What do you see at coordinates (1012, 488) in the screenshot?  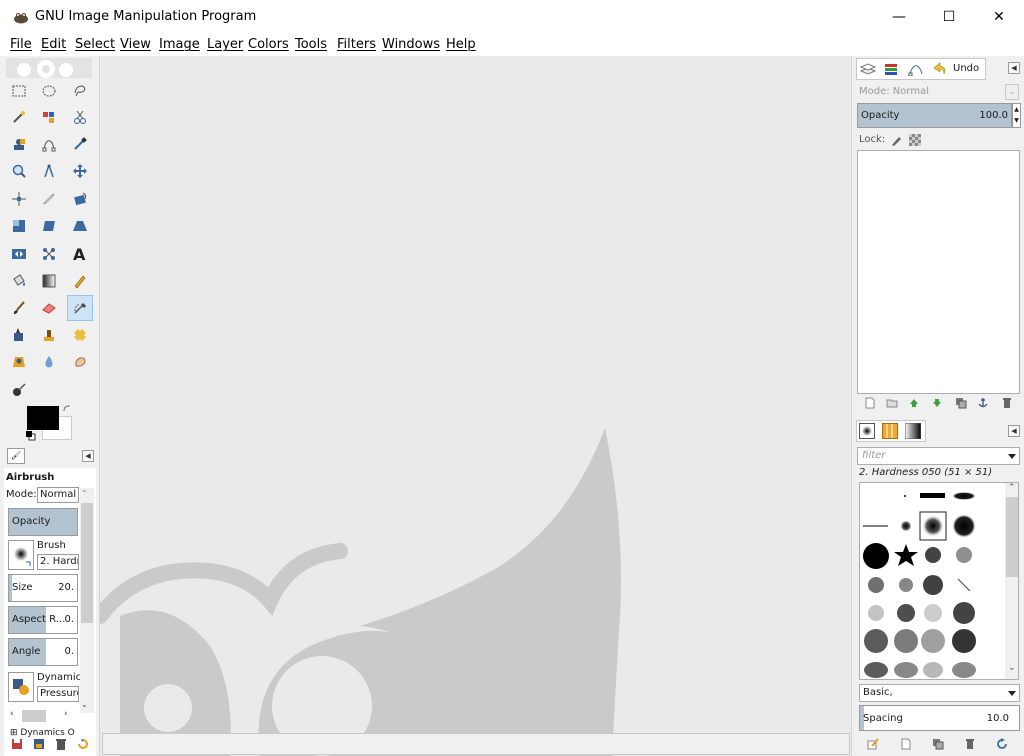 I see `brush-scroll-up-icon: ⌃` at bounding box center [1012, 488].